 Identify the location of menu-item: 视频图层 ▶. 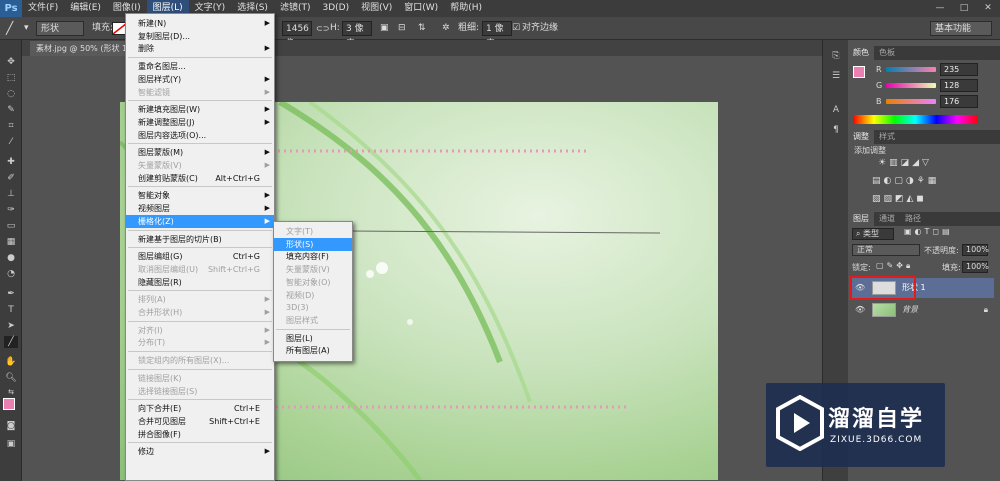
(200, 208).